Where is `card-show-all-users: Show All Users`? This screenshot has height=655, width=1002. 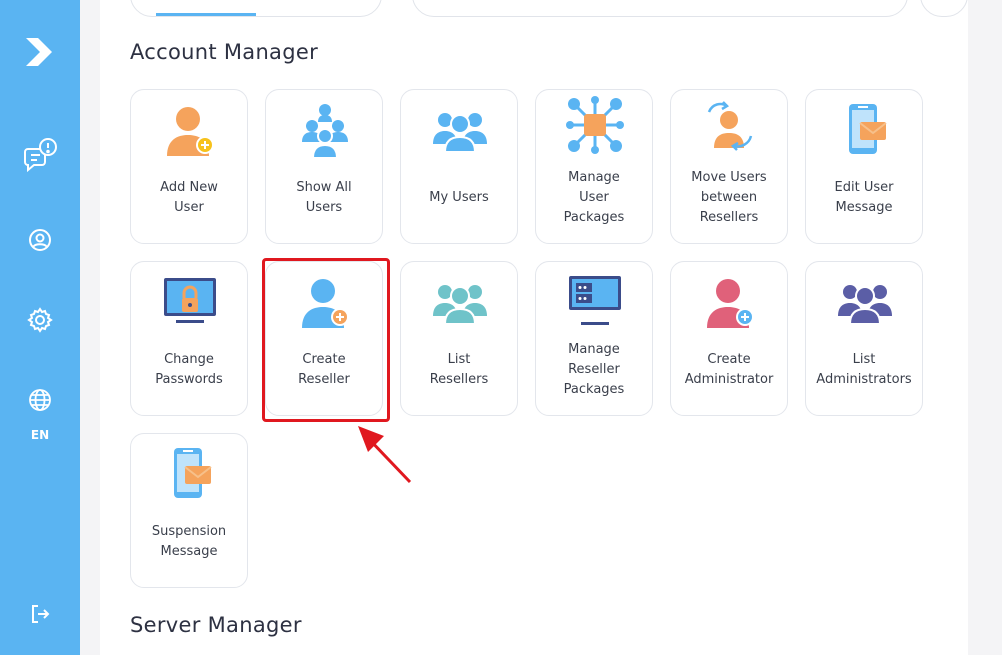
card-show-all-users: Show All Users is located at coordinates (324, 166).